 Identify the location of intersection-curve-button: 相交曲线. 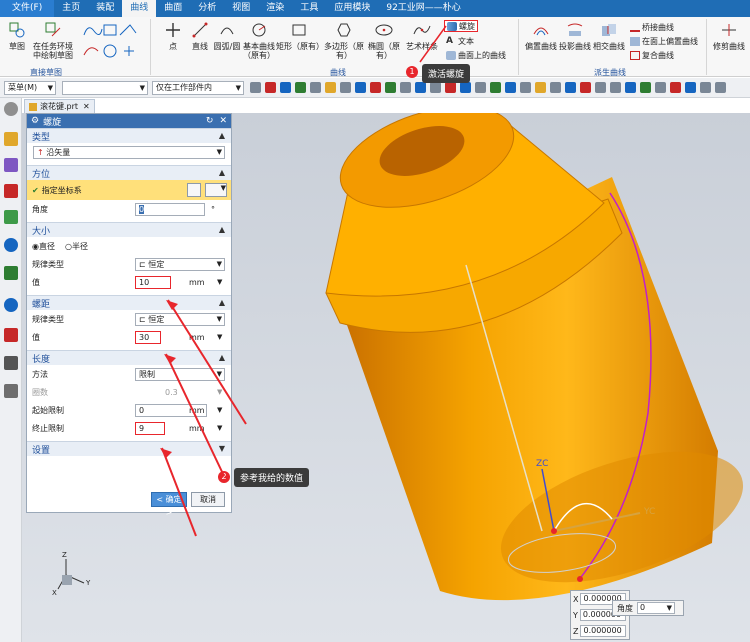
(609, 35).